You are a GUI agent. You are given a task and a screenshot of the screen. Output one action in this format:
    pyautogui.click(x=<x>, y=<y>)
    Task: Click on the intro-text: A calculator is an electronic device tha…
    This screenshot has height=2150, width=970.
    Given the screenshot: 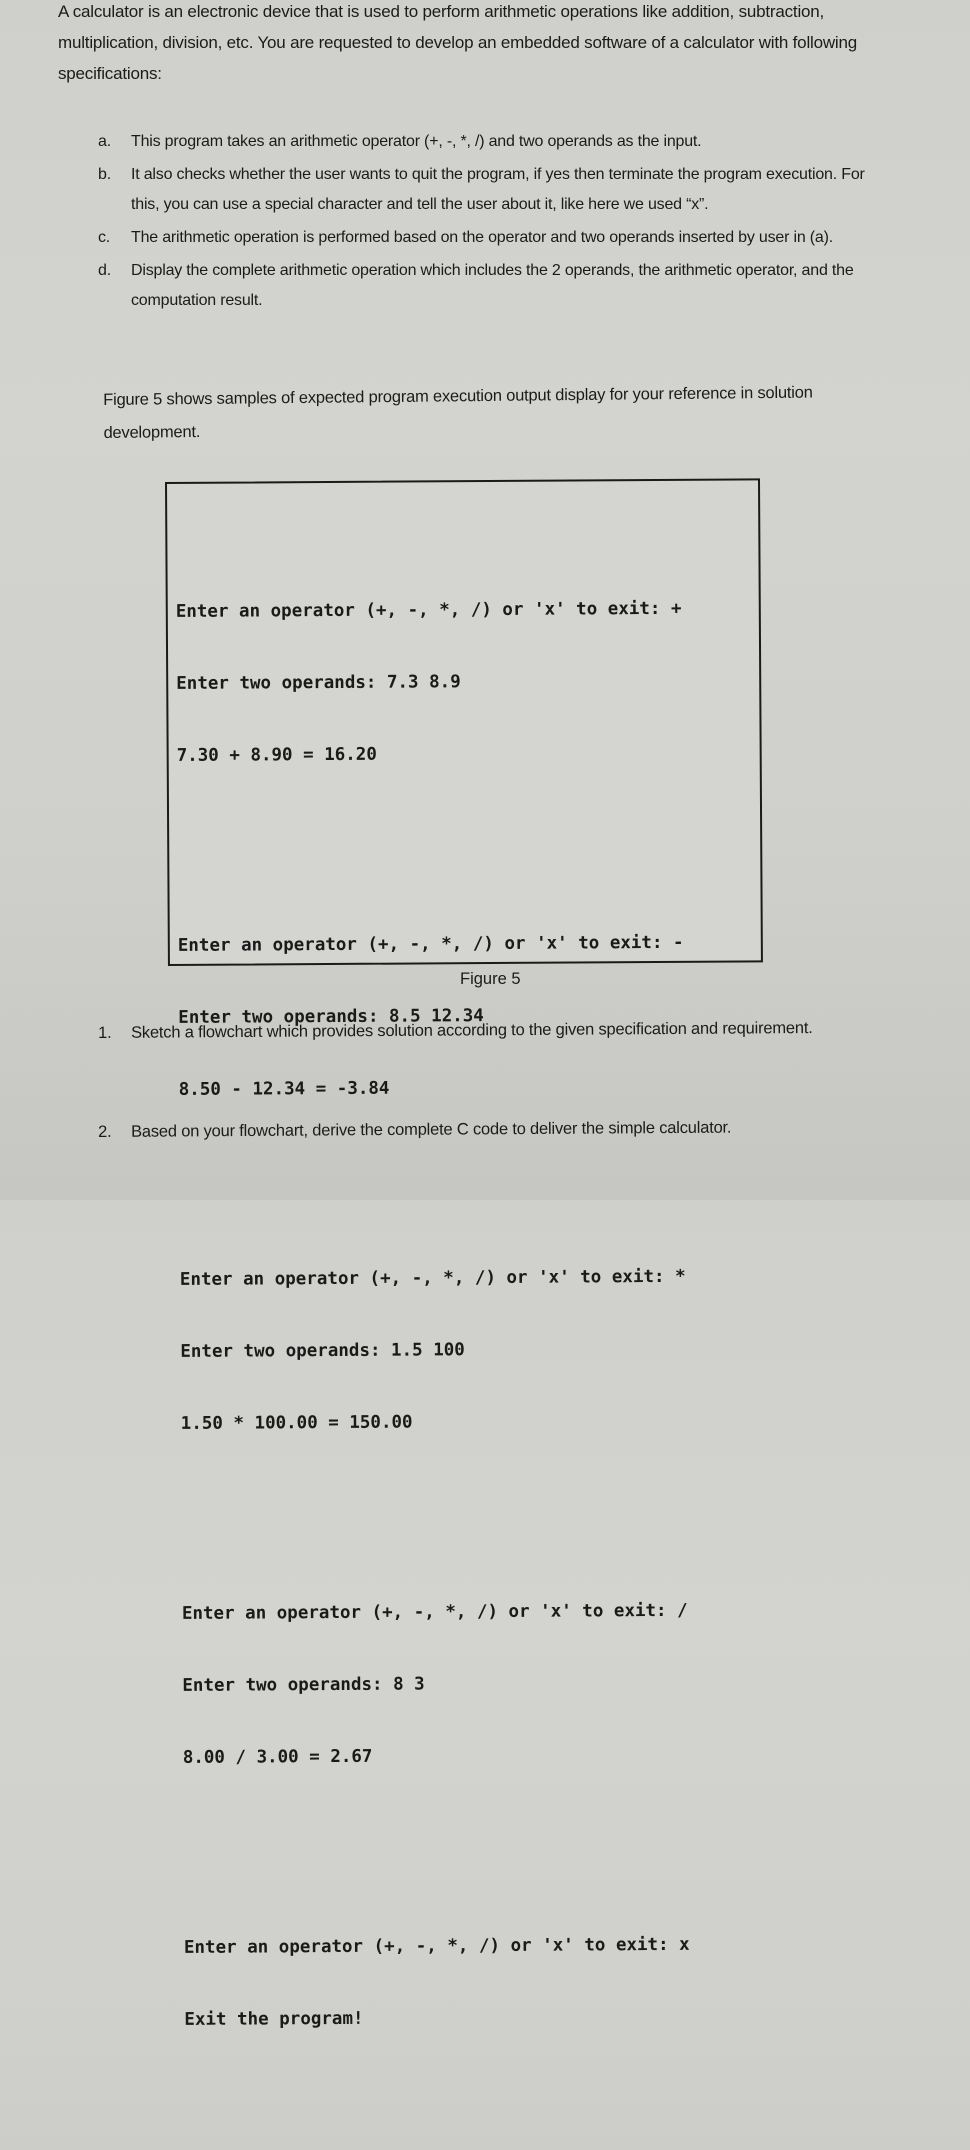 What is the action you would take?
    pyautogui.click(x=458, y=42)
    